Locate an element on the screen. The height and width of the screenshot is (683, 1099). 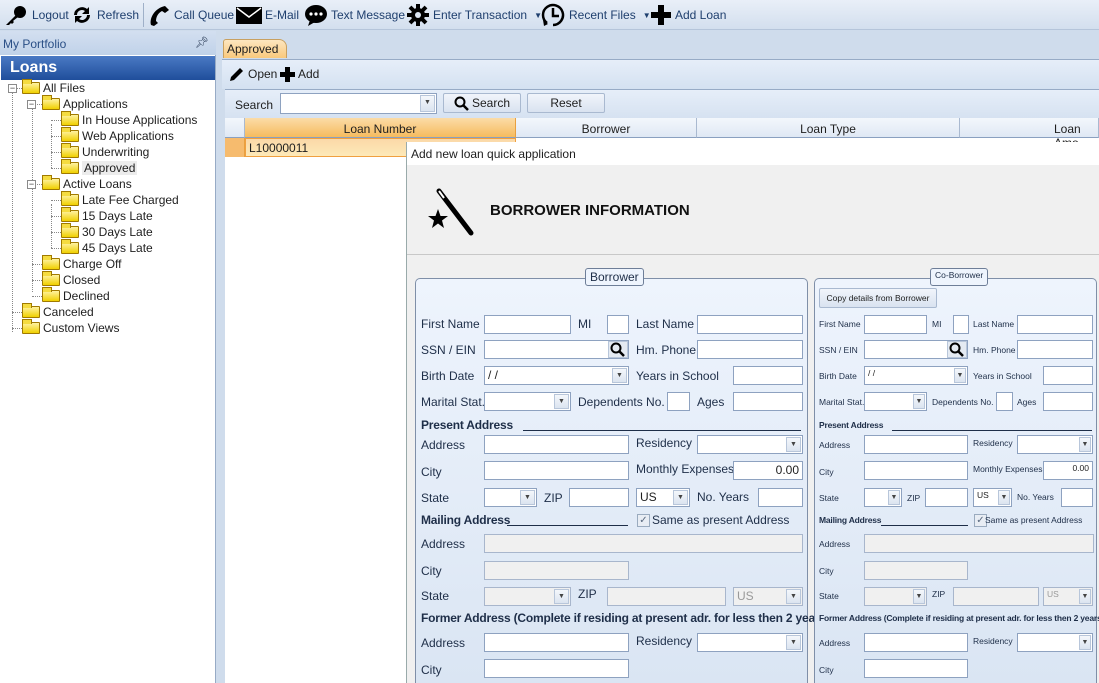
borrower-monthly-expenses-input: 0.00 is located at coordinates (768, 470).